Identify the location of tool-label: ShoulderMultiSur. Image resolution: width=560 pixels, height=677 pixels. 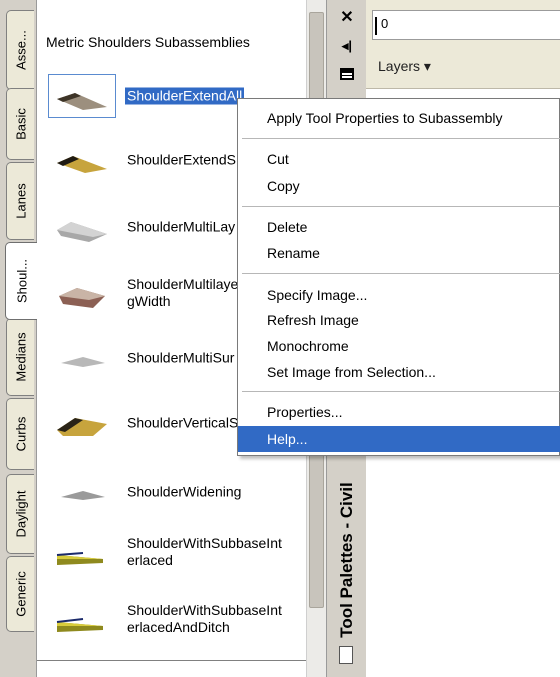
(181, 357).